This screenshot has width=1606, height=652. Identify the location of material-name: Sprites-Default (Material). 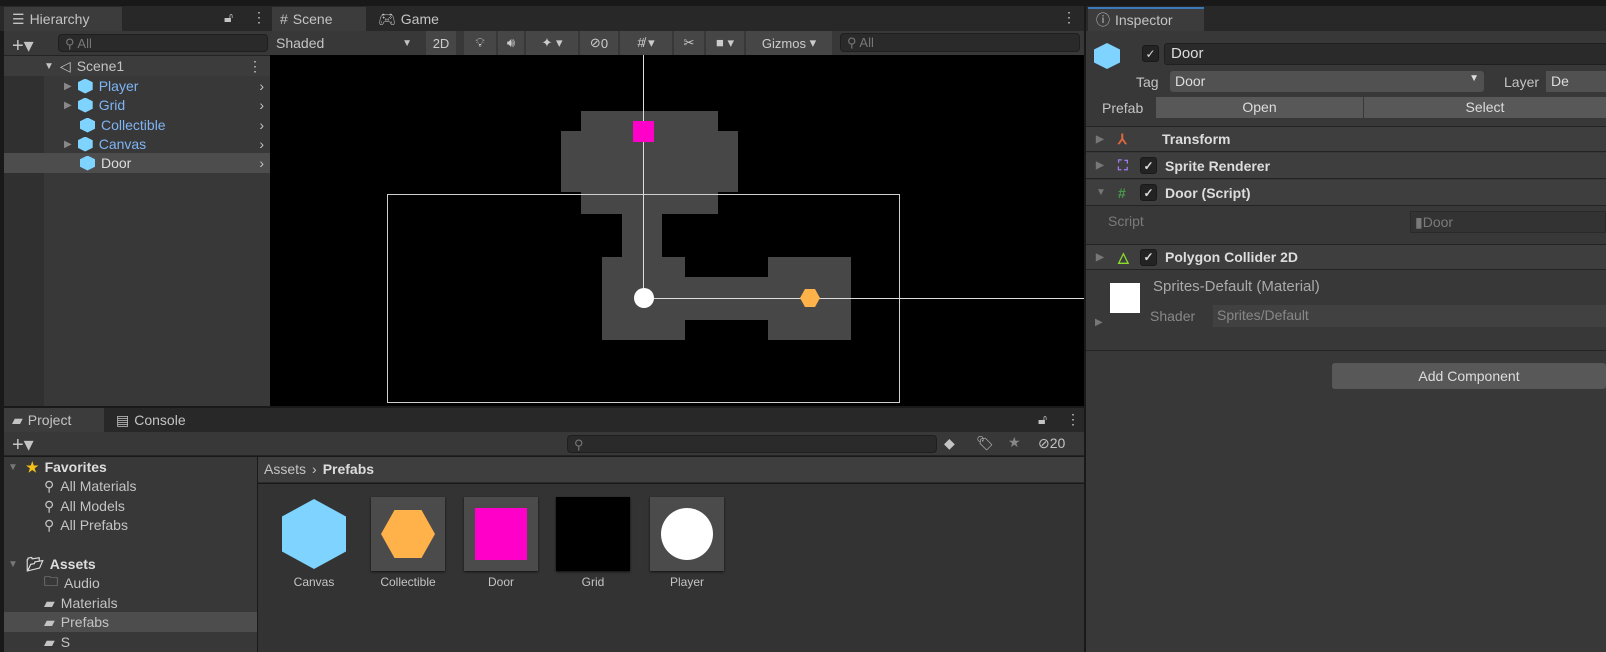
(1236, 286).